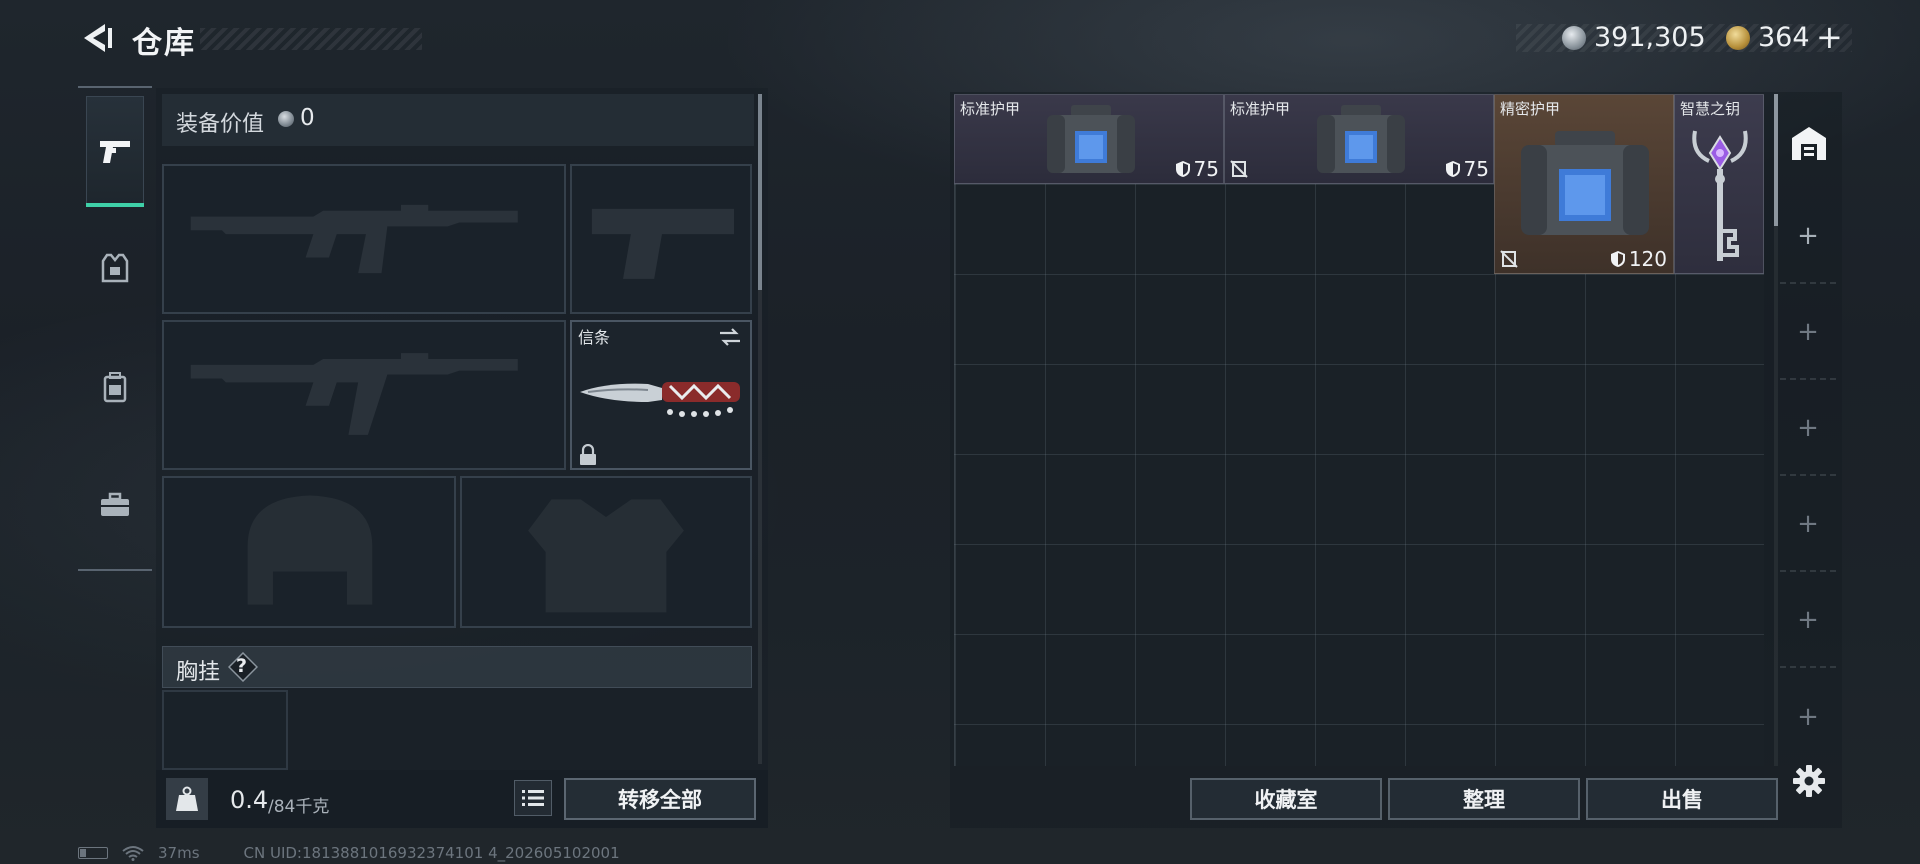 This screenshot has width=1920, height=864. Describe the element at coordinates (133, 853) in the screenshot. I see `wifi-icon` at that location.